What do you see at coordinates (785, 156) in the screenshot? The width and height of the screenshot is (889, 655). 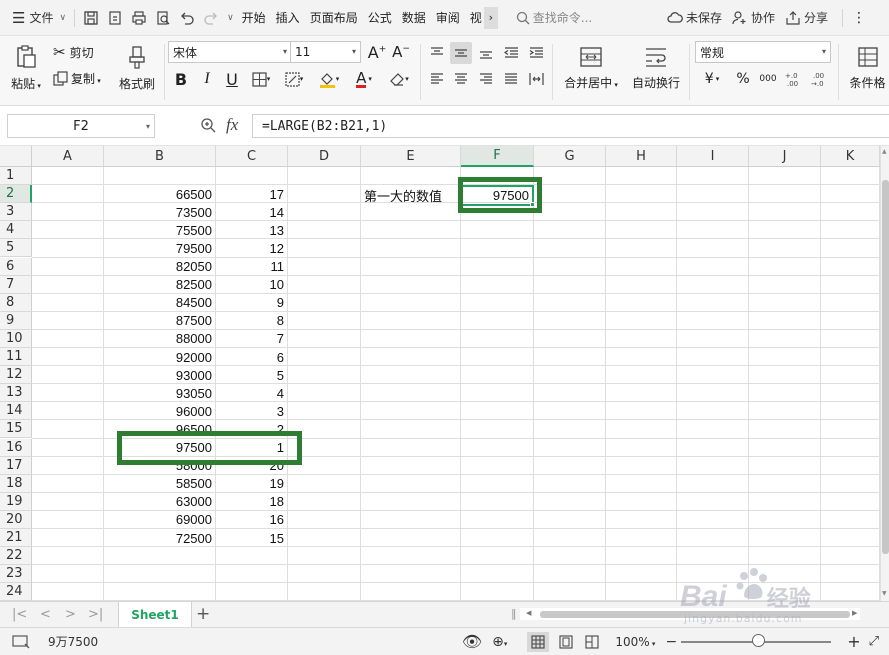 I see `column-header-j: J` at bounding box center [785, 156].